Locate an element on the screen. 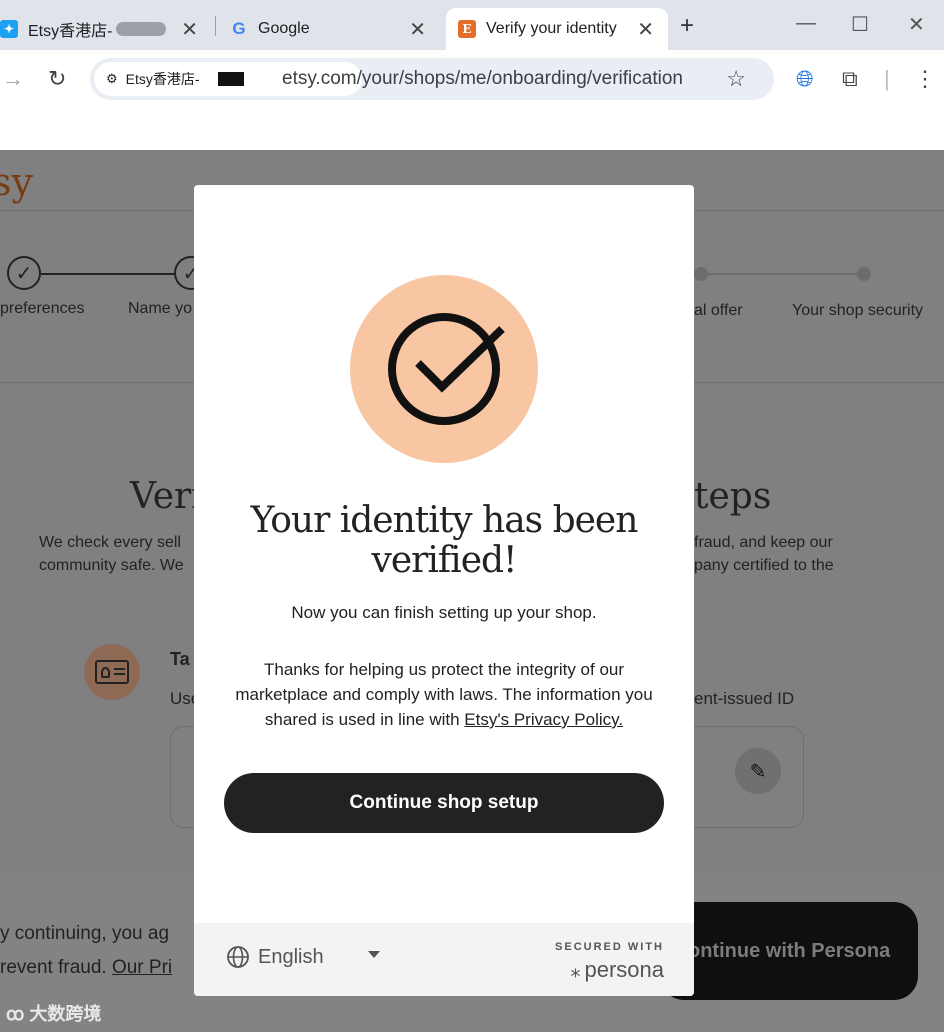  edit-pencil-icon: ✎ is located at coordinates (758, 771).